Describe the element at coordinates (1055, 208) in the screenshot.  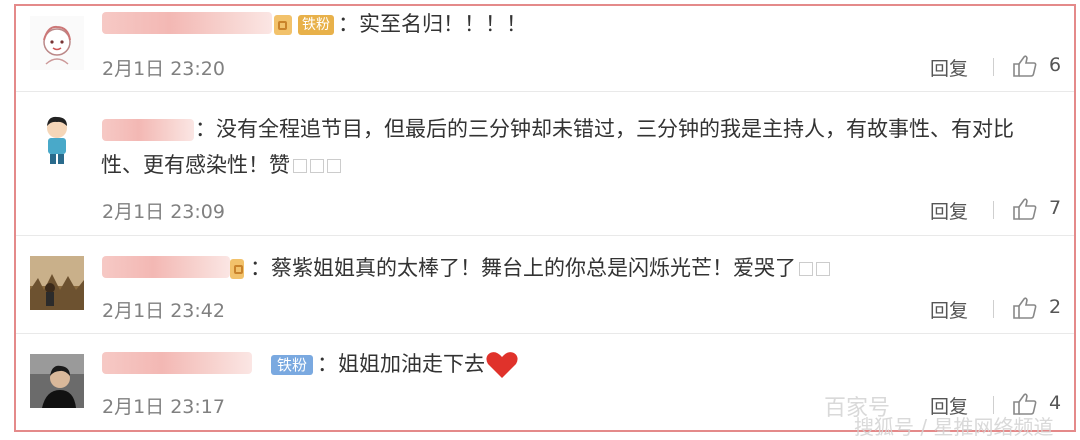
I see `like-count: 7` at that location.